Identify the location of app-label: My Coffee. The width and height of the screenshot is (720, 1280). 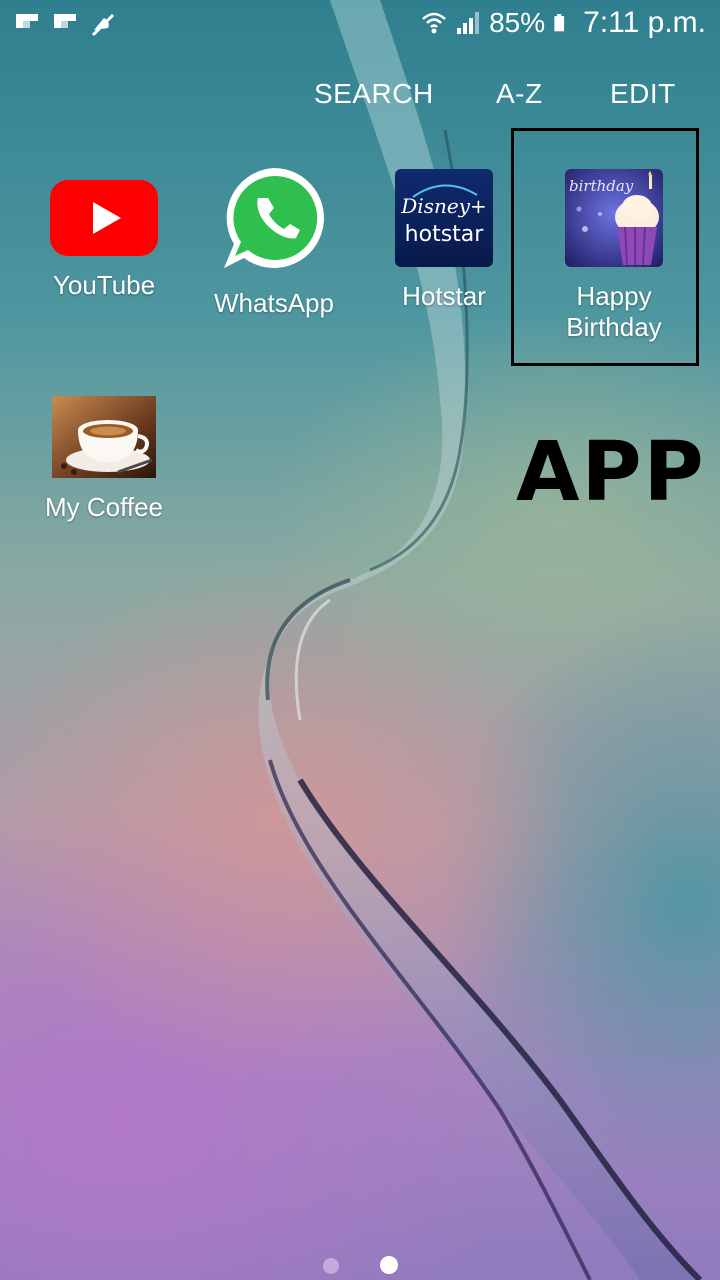
(103, 507).